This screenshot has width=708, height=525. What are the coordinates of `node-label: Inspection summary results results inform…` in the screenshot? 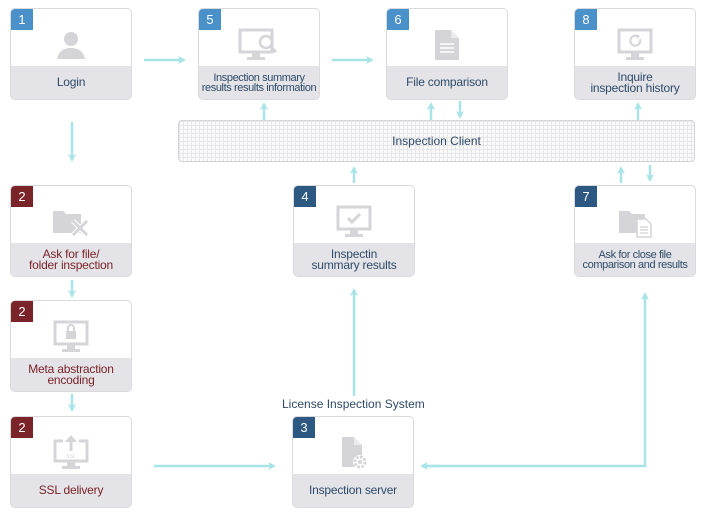 It's located at (259, 82).